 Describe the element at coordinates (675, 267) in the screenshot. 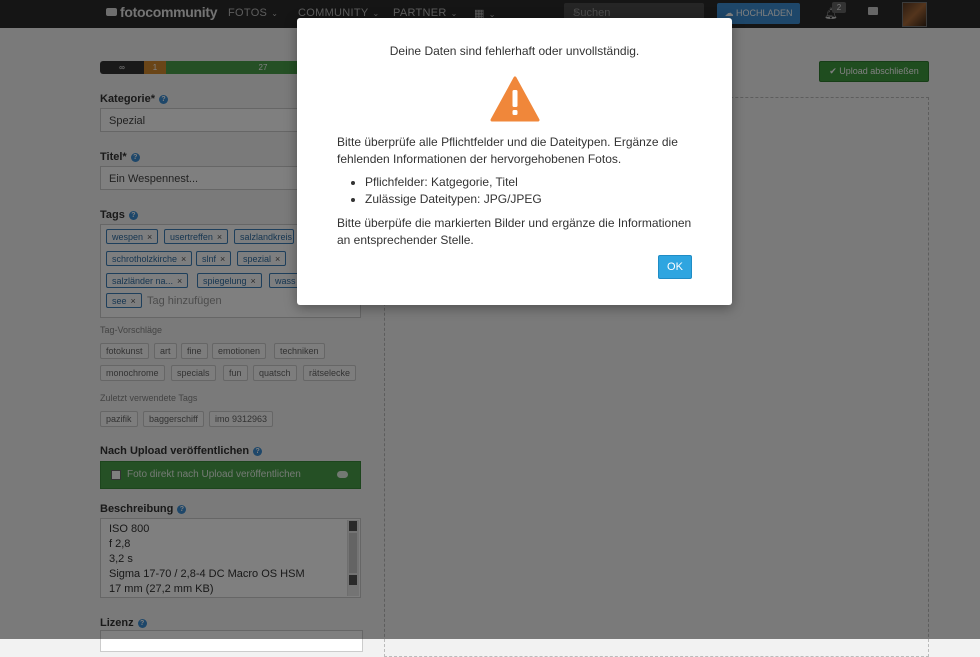

I see `ok-button: OK` at that location.